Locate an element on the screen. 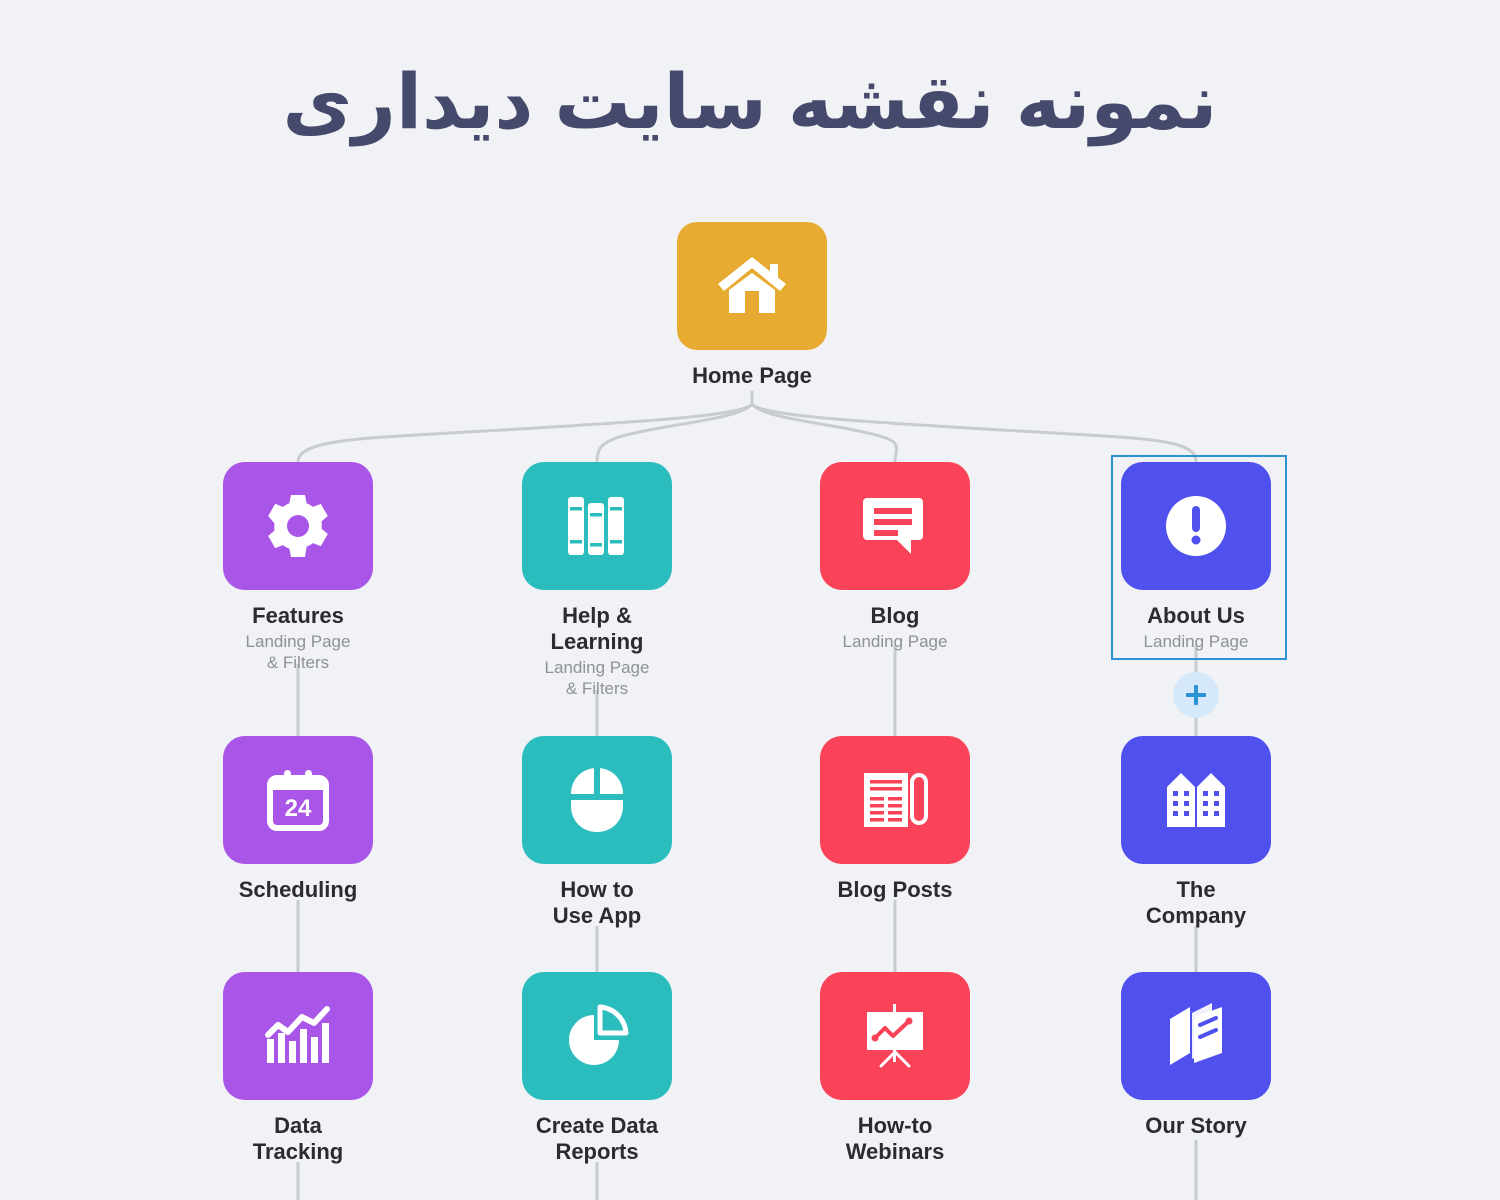 This screenshot has height=1200, width=1500. about-us-tile is located at coordinates (1196, 526).